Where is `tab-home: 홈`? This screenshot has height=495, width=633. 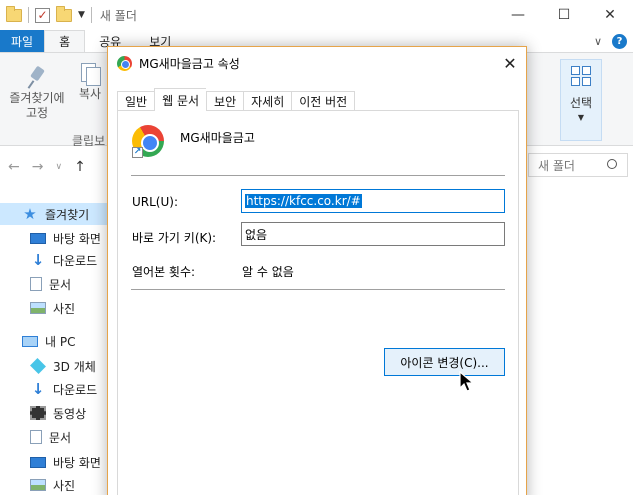 tab-home: 홈 is located at coordinates (65, 41).